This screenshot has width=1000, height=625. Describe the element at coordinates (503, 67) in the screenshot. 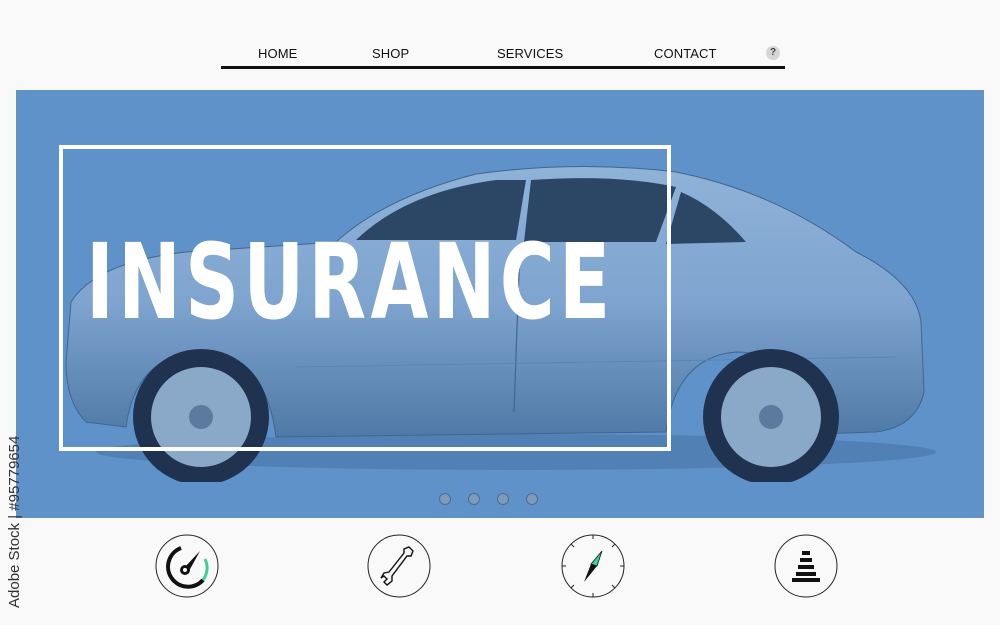

I see `nav-underline` at that location.